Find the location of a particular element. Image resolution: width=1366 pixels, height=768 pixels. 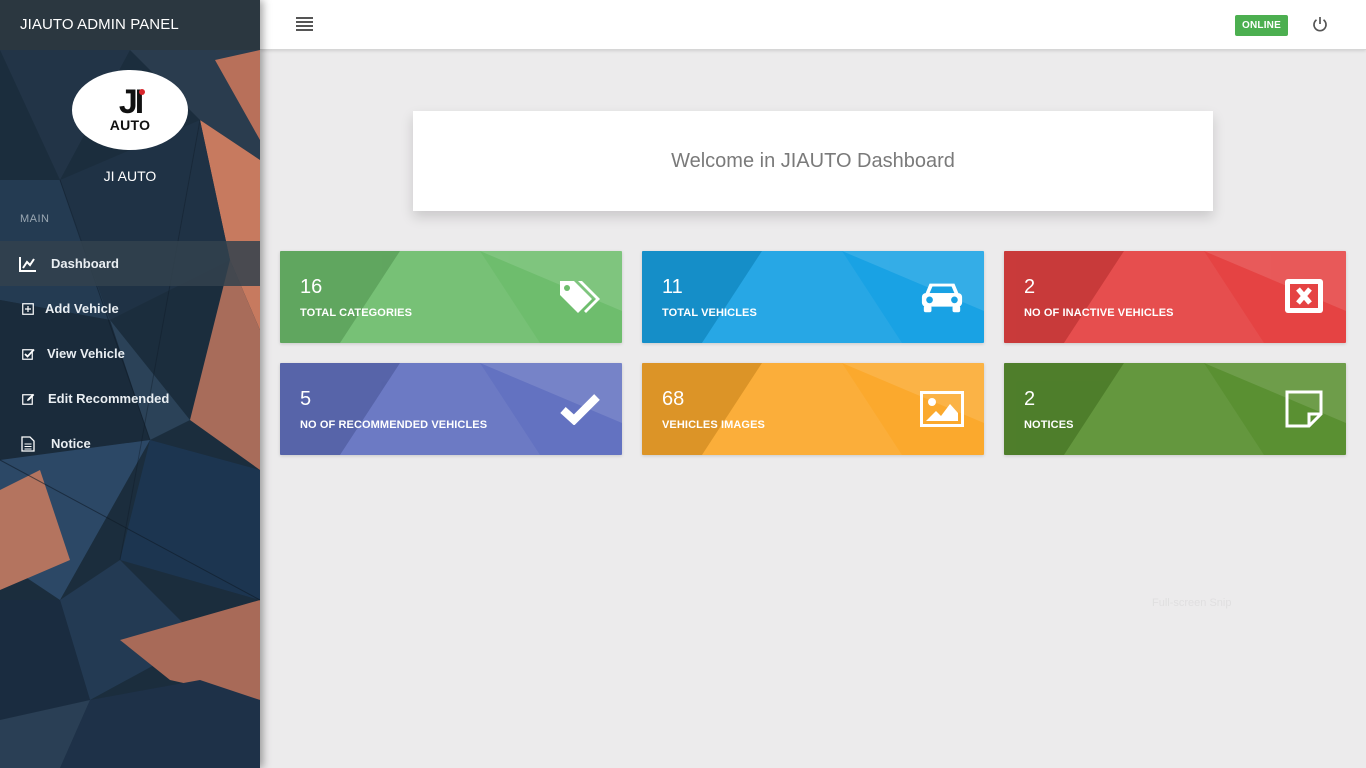

car-icon is located at coordinates (942, 297).